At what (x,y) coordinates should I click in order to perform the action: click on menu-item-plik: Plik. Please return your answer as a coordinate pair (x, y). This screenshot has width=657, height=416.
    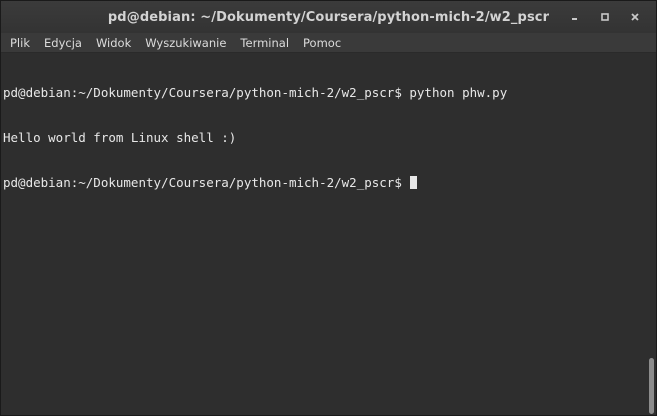
    Looking at the image, I should click on (20, 43).